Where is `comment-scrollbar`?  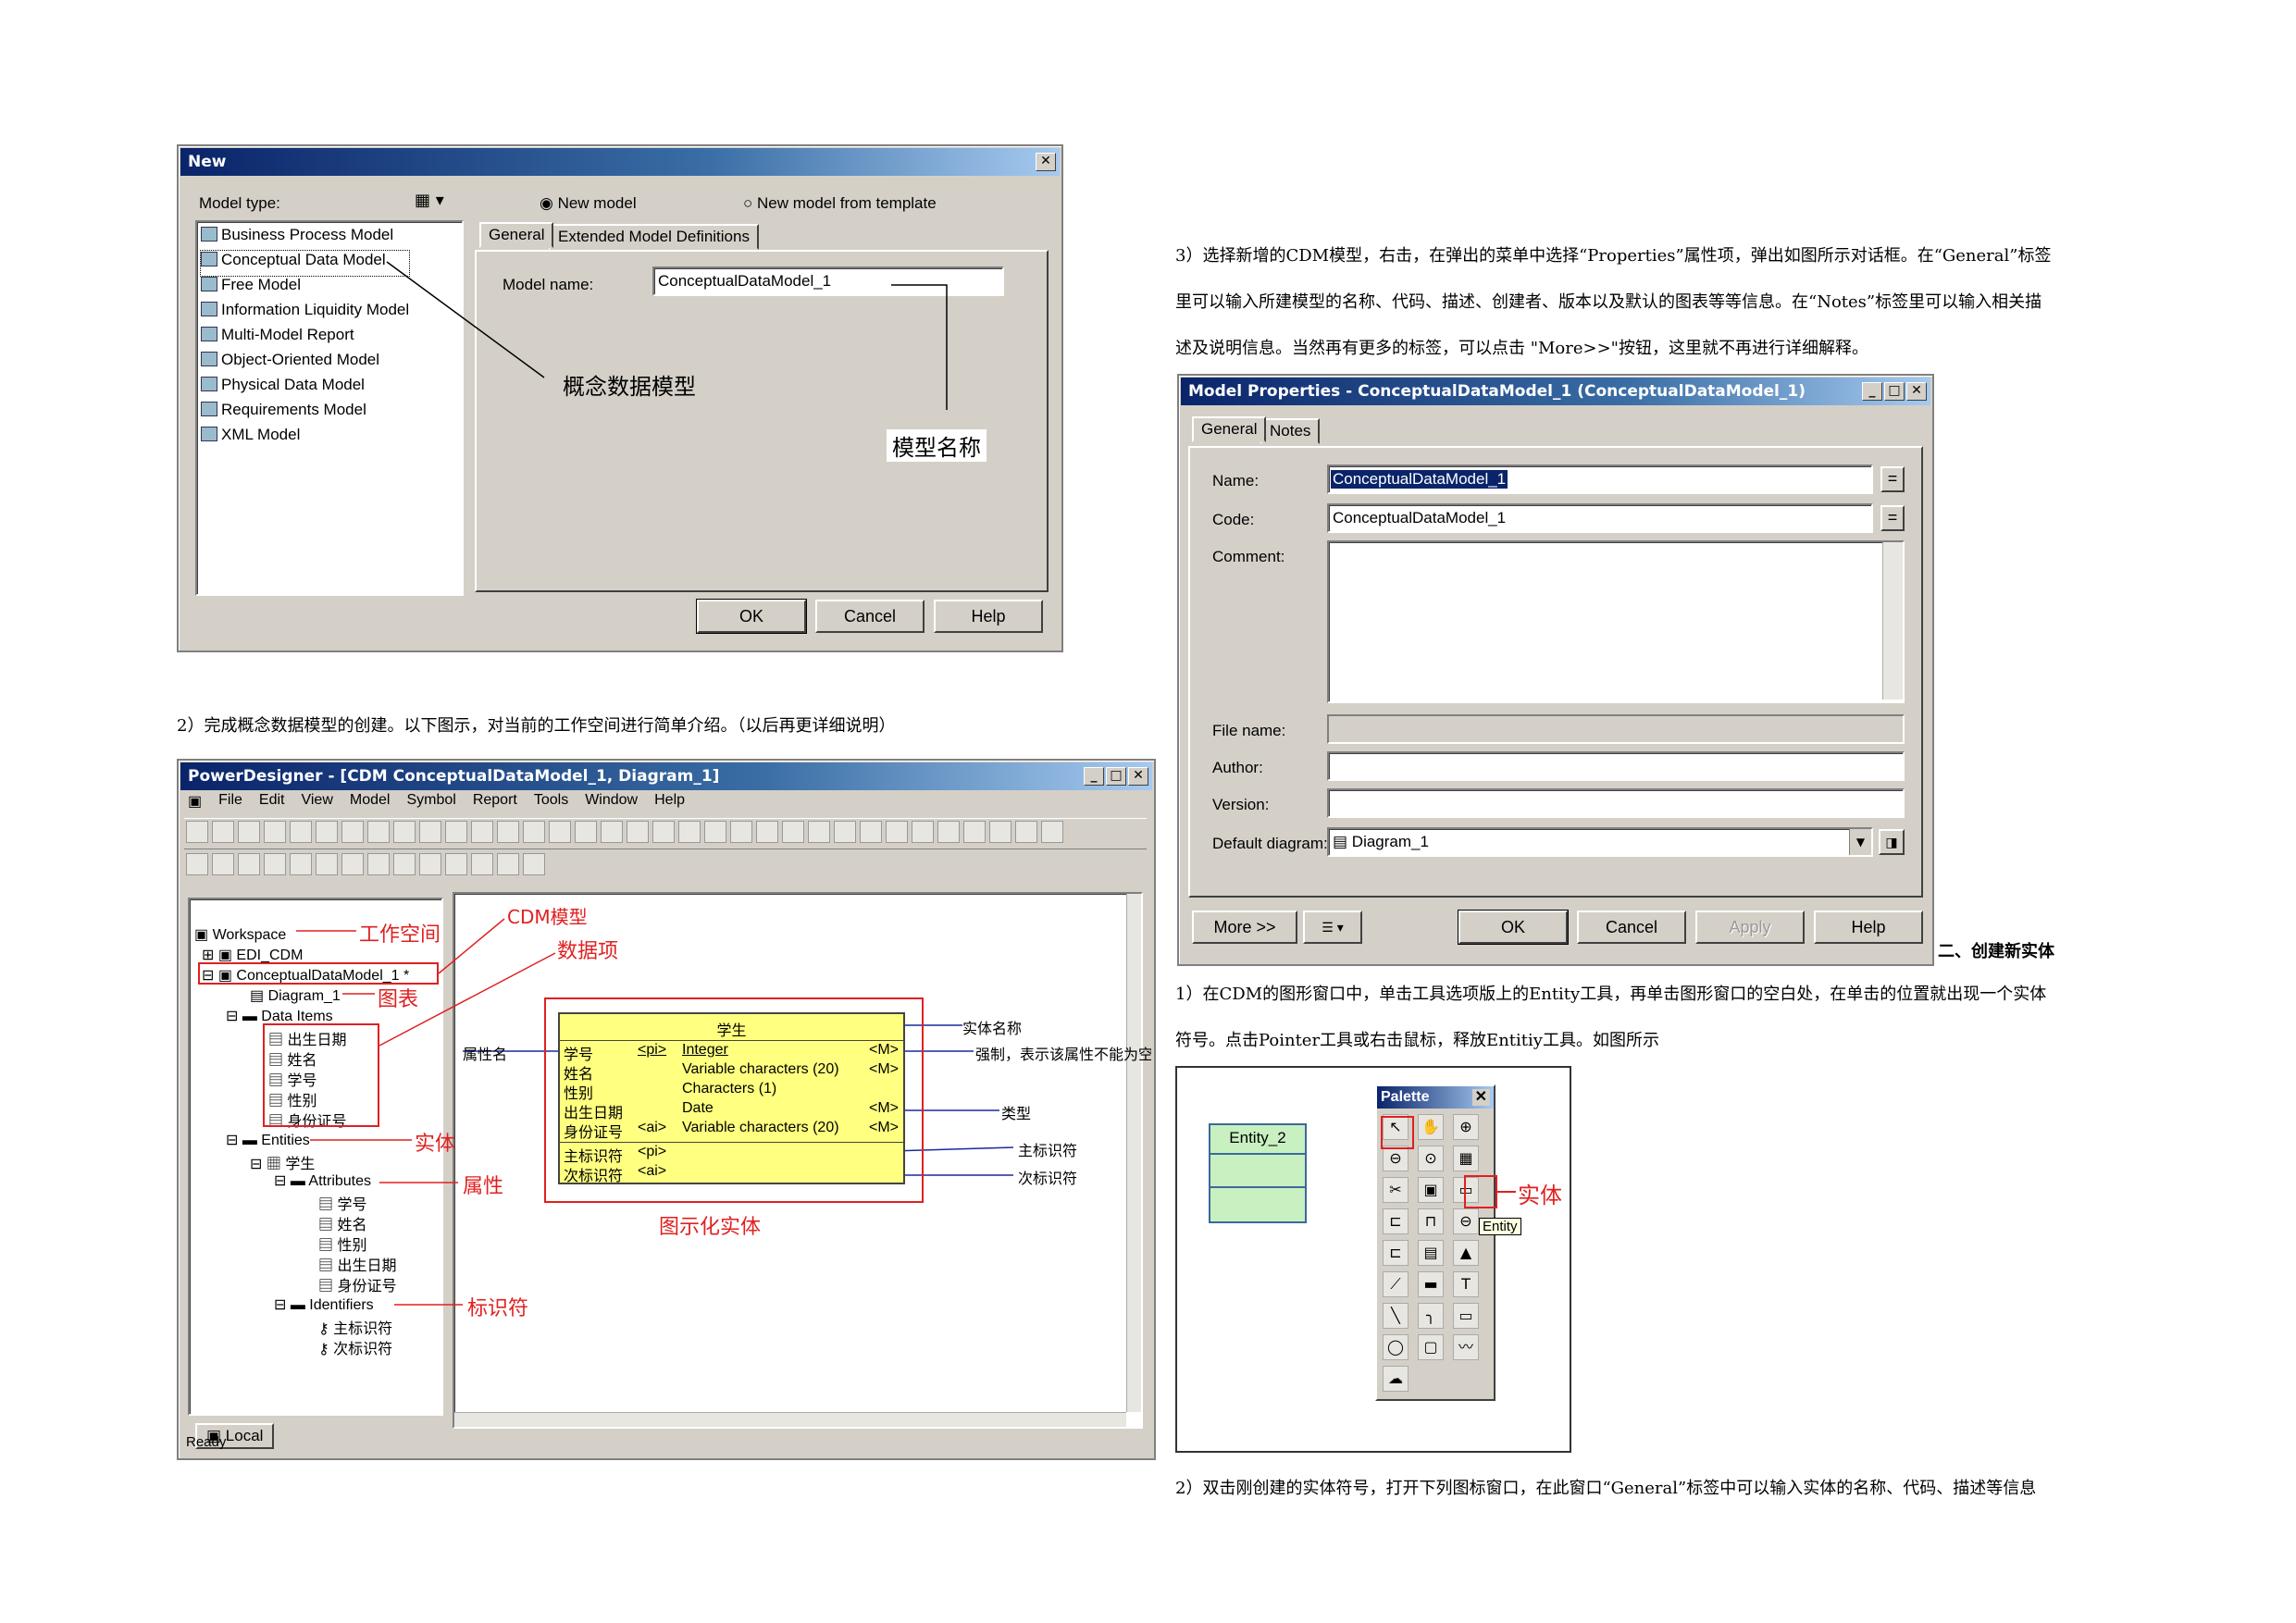 comment-scrollbar is located at coordinates (1893, 621).